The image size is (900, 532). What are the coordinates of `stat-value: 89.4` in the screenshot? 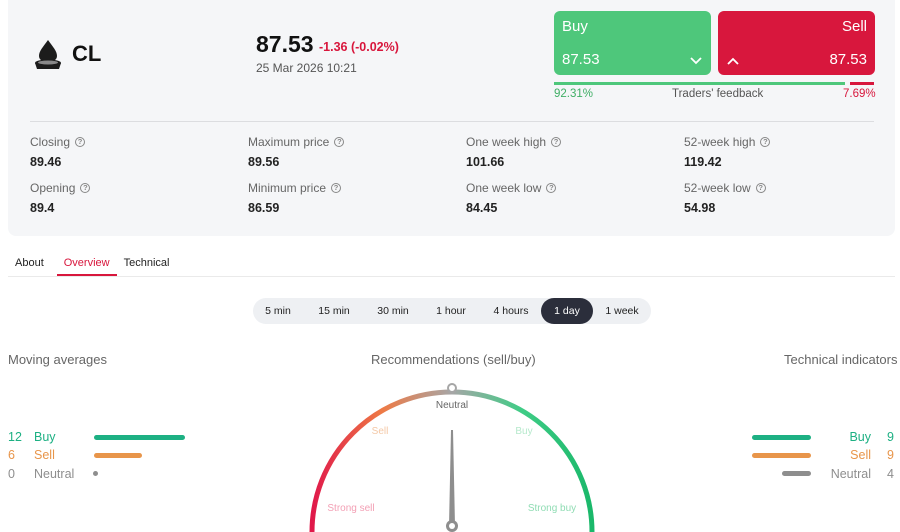 It's located at (42, 208).